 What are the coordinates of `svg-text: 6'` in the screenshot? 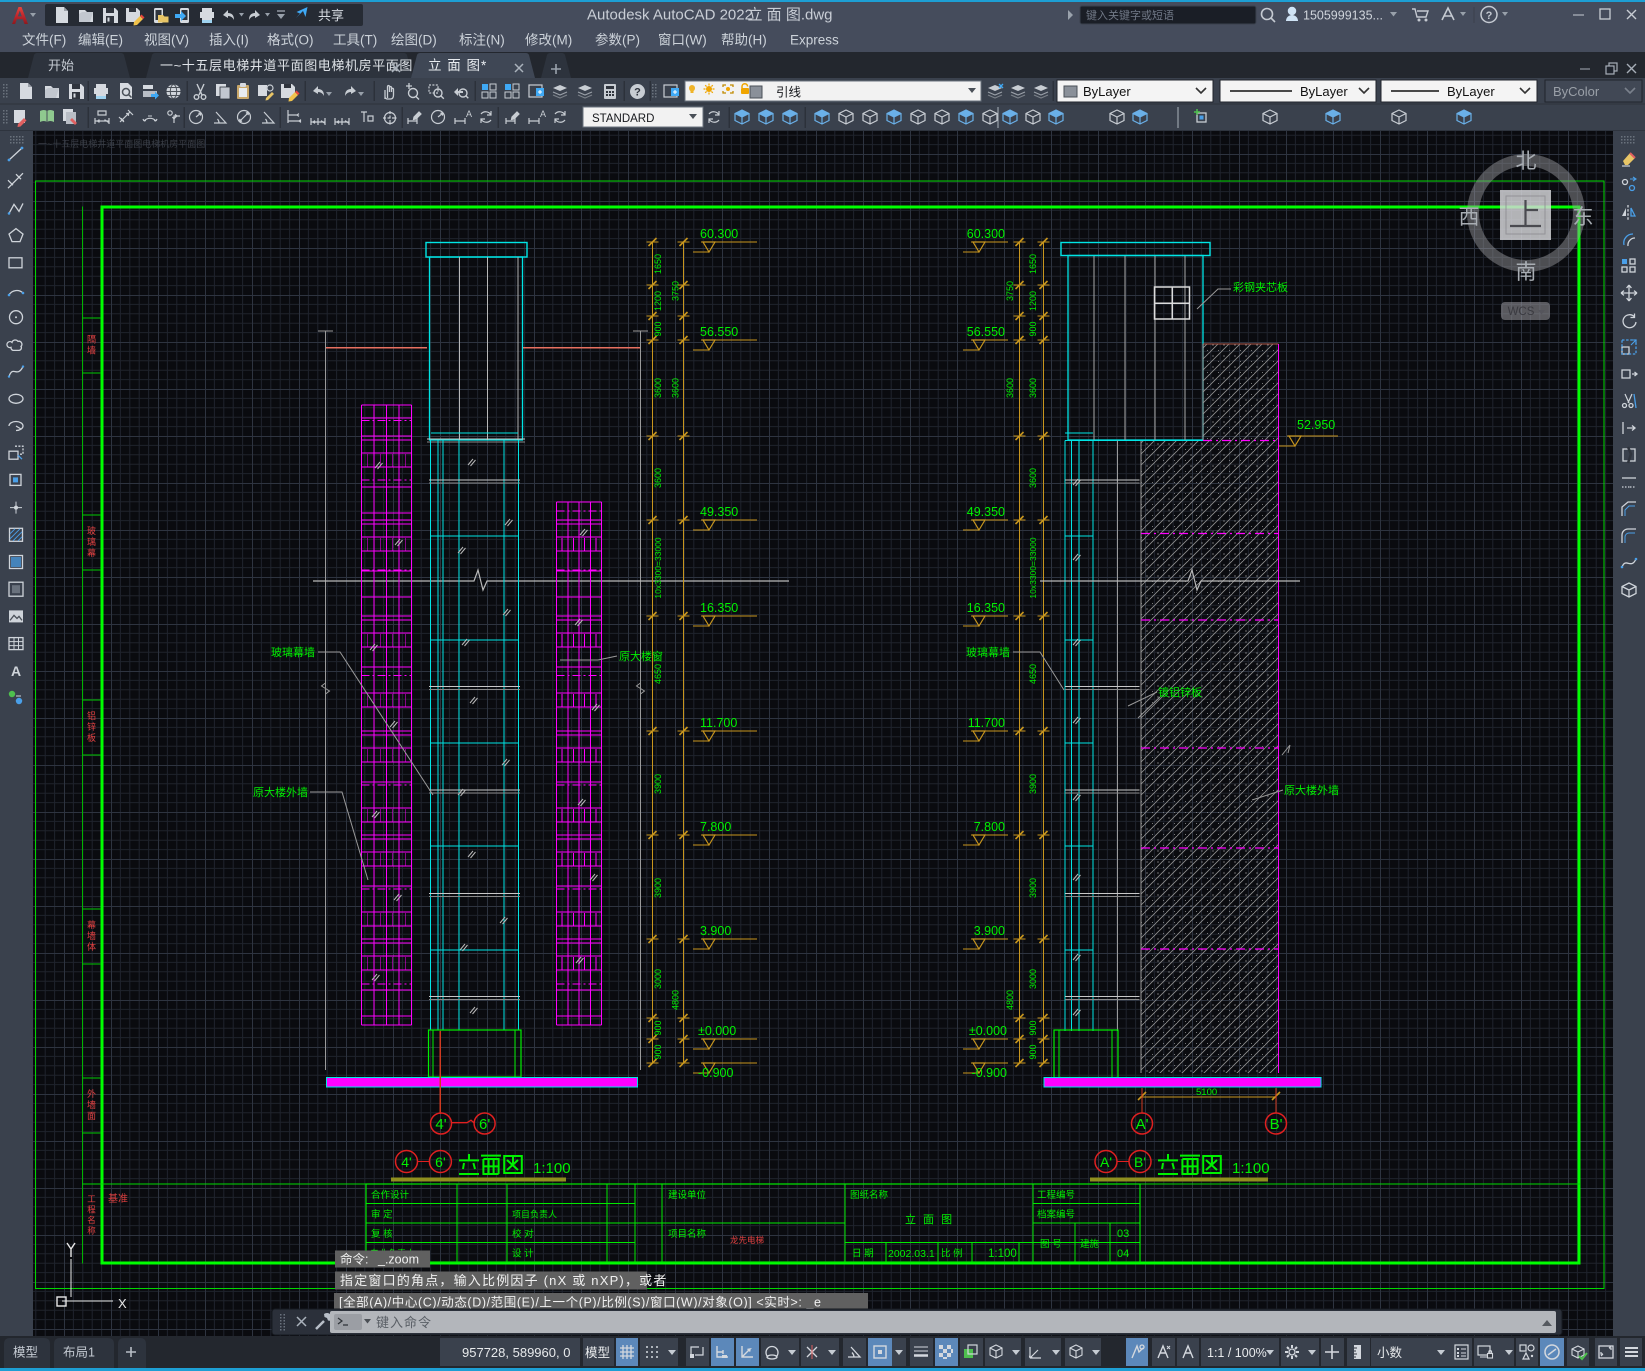 It's located at (440, 1162).